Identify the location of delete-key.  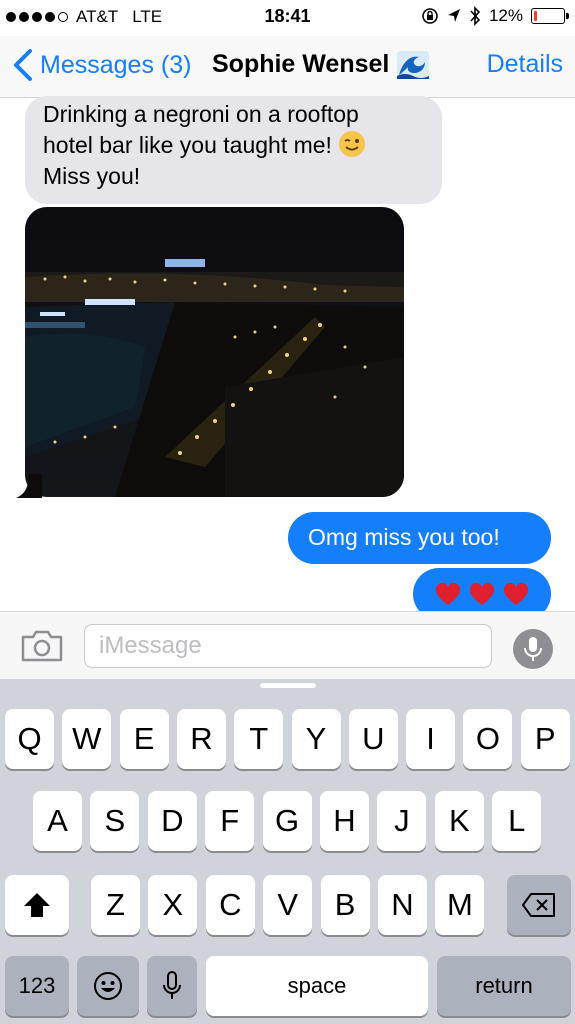
(539, 905).